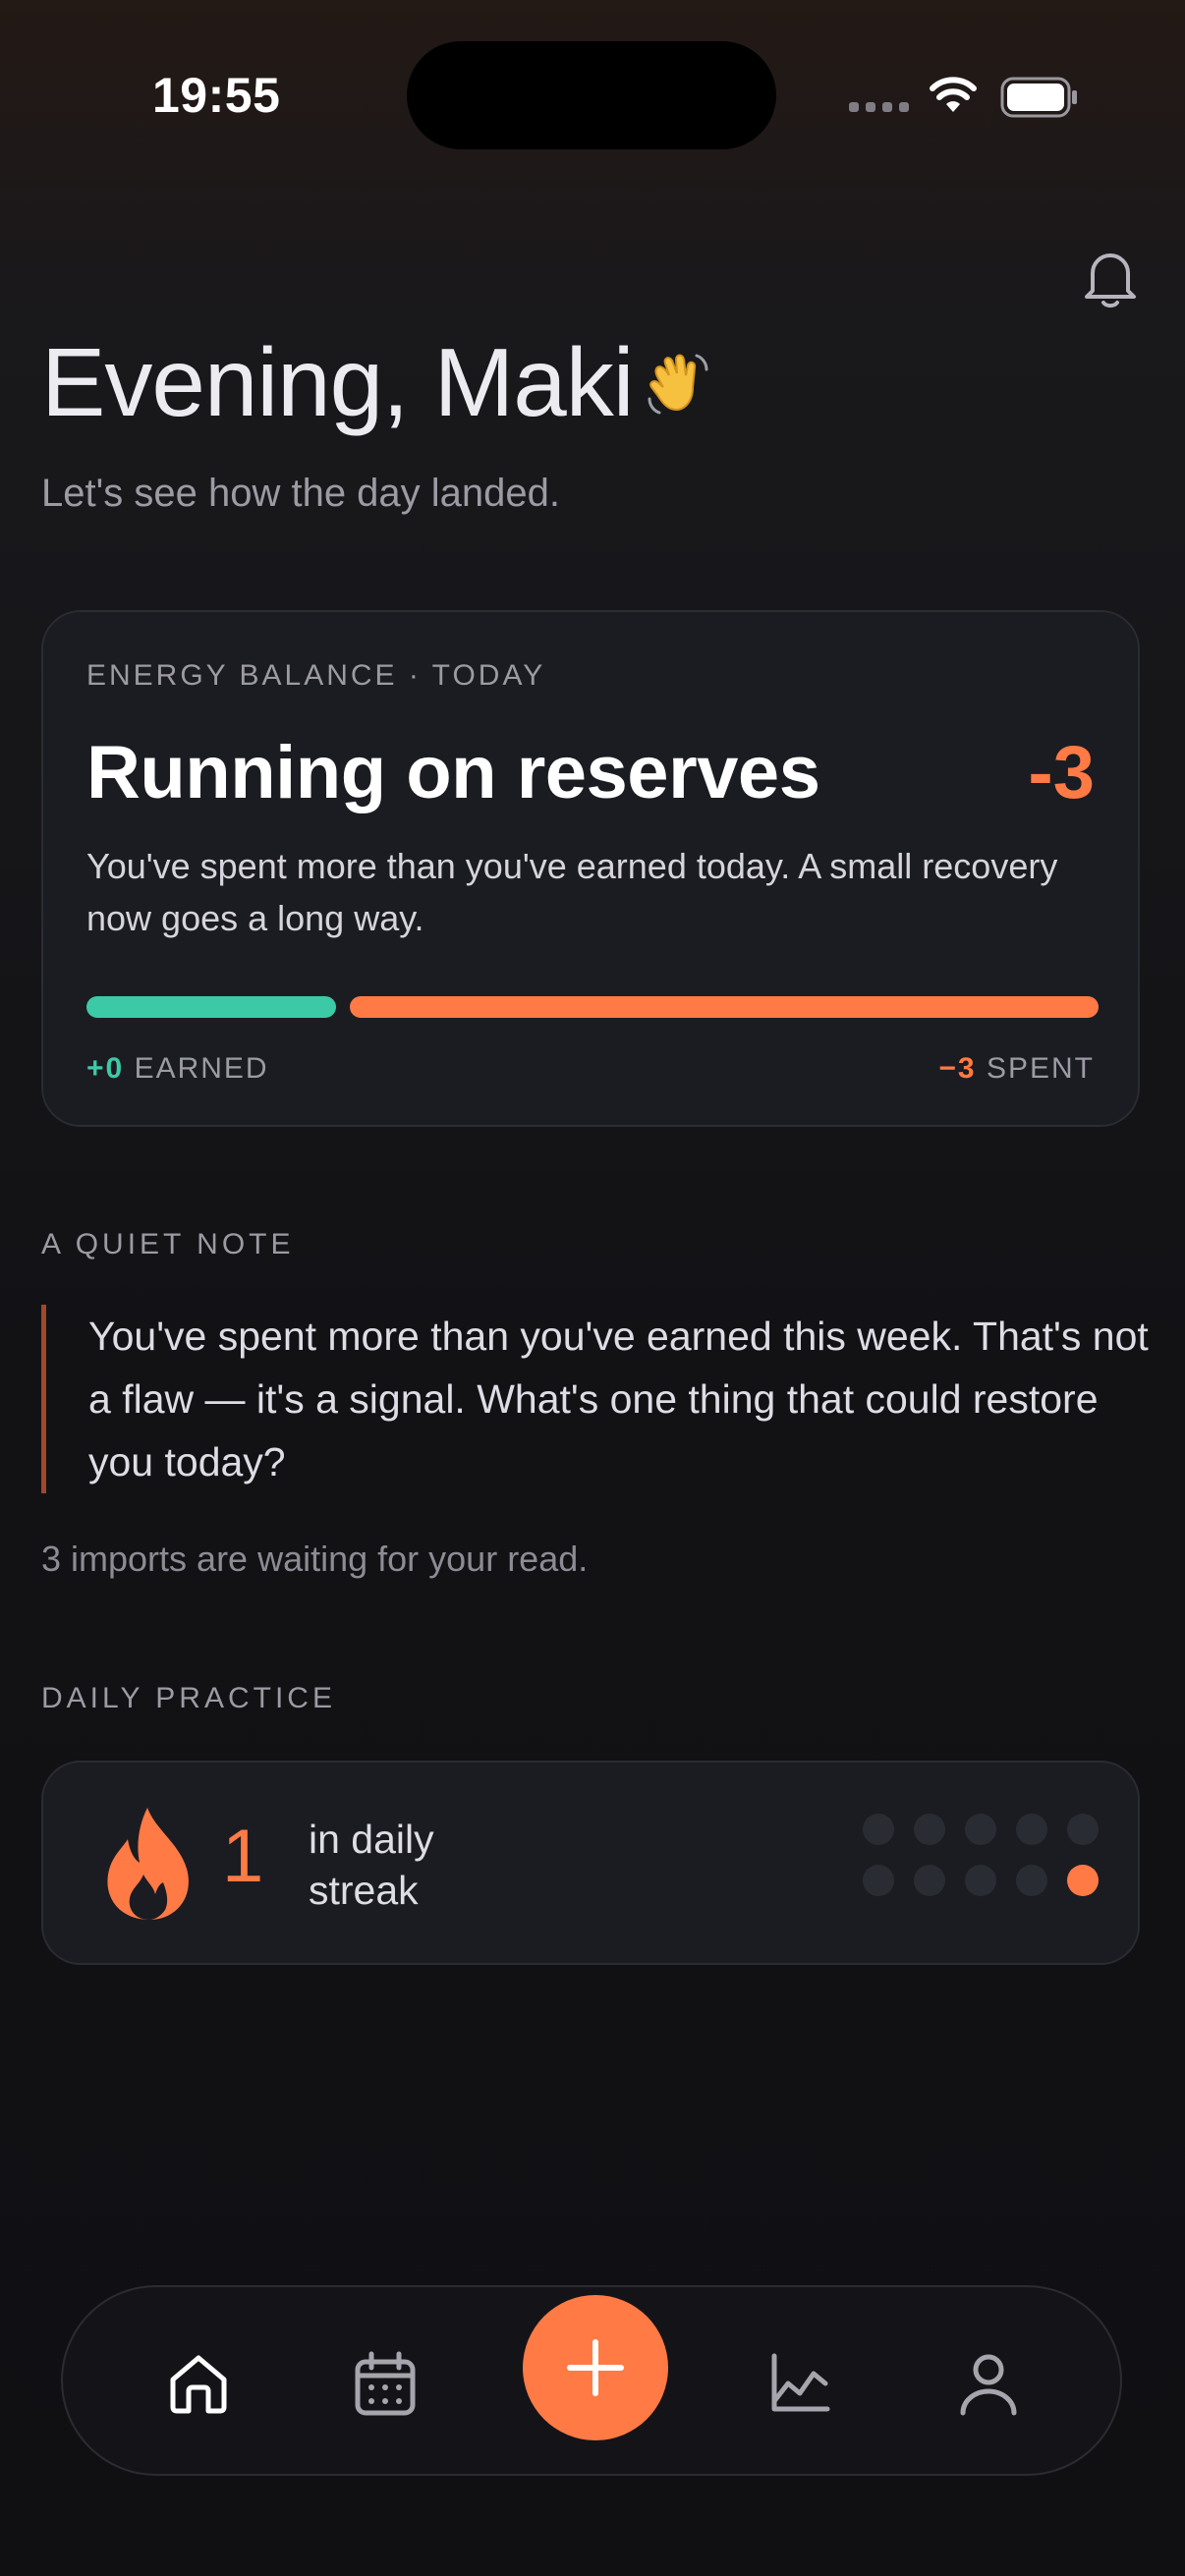  I want to click on quiet-note-label: A QUIET NOTE, so click(168, 1244).